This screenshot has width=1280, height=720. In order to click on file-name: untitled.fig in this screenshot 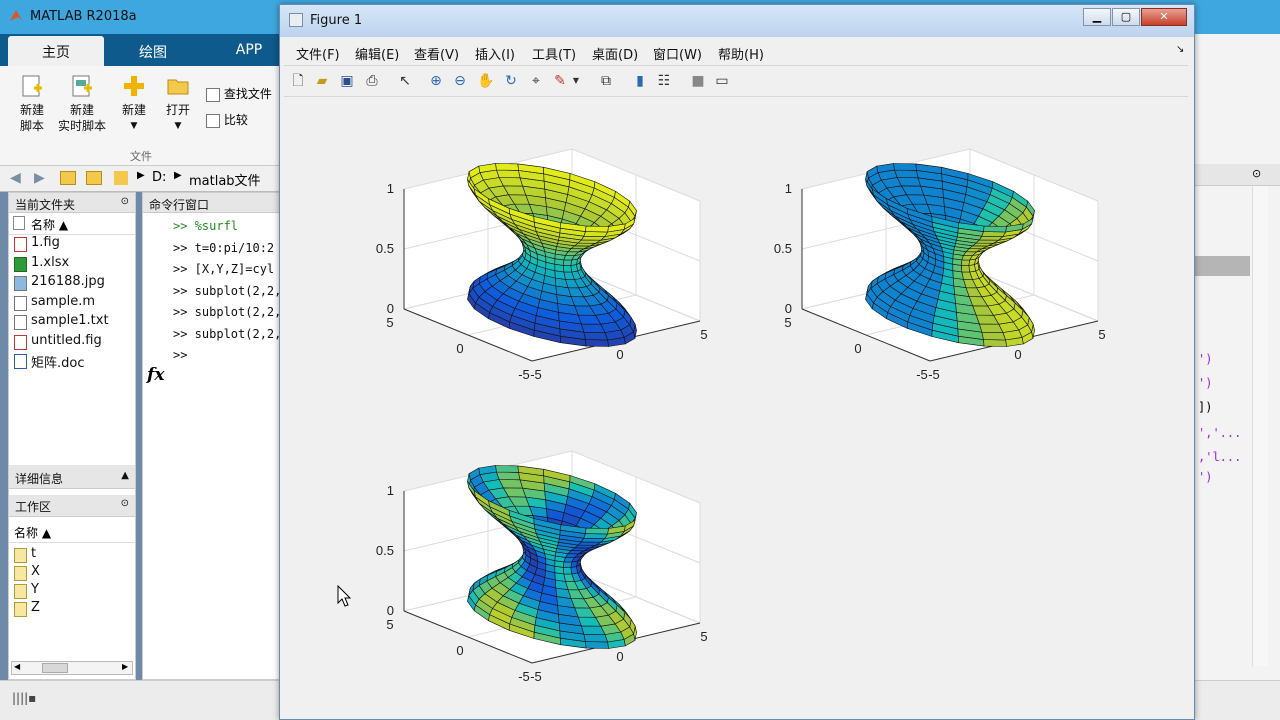, I will do `click(66, 340)`.